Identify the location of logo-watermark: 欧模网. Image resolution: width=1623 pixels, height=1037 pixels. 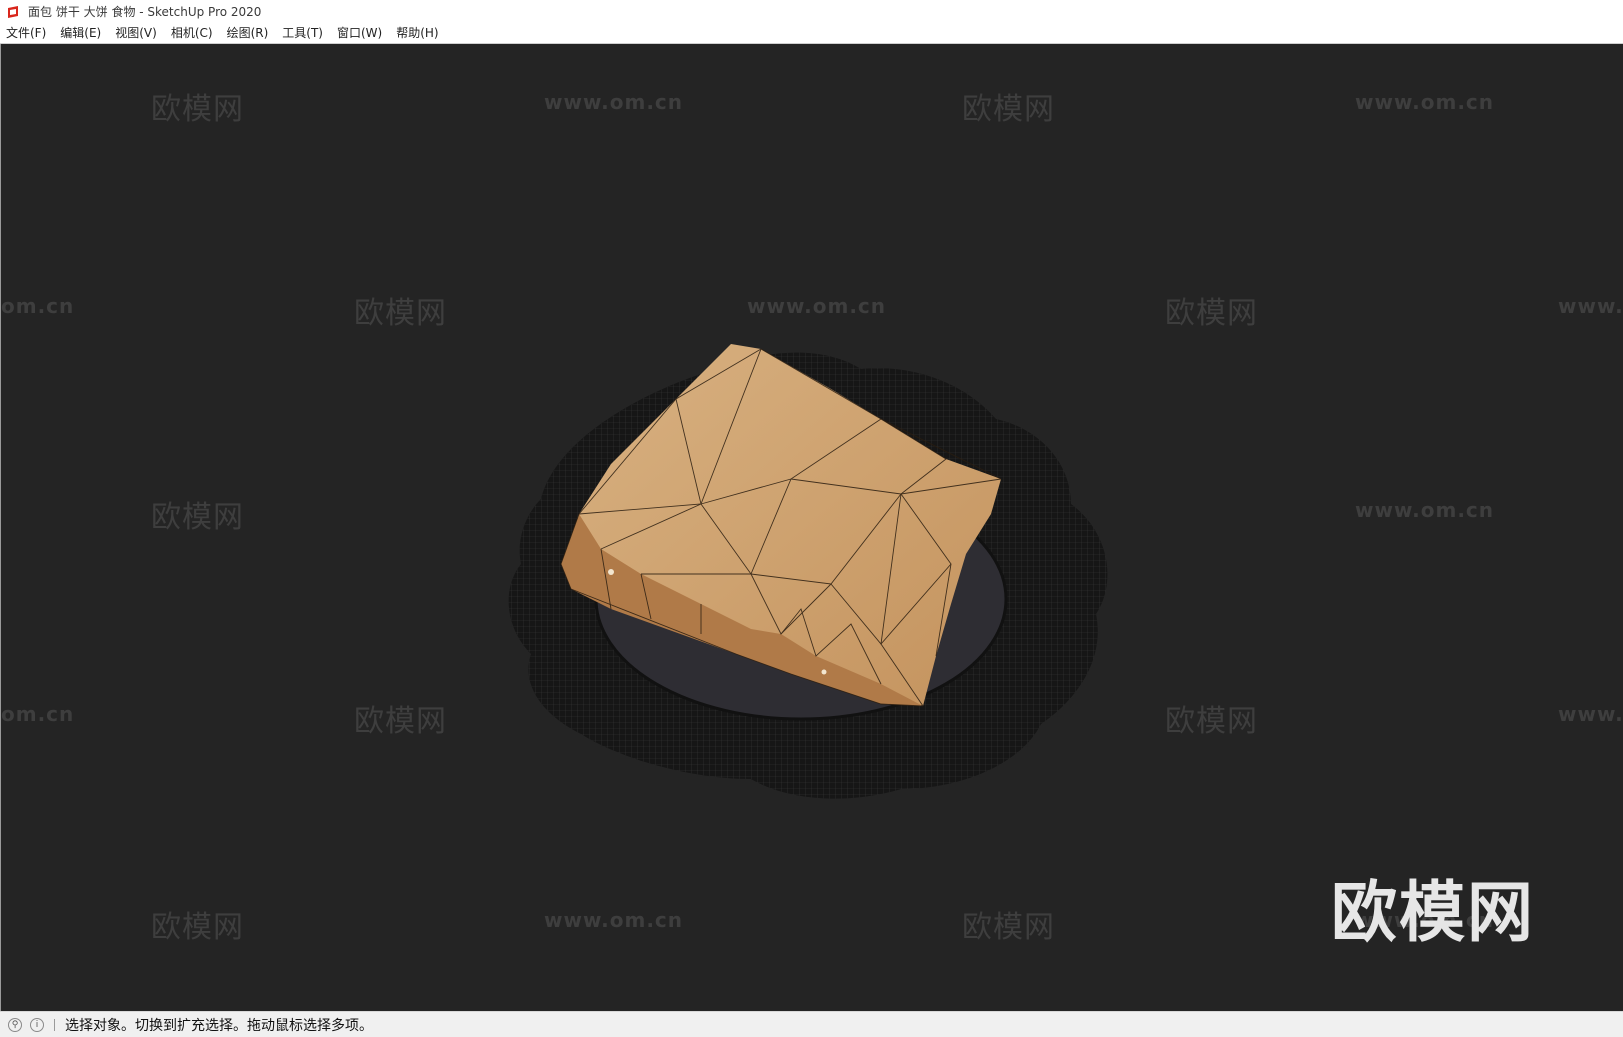
(1433, 912).